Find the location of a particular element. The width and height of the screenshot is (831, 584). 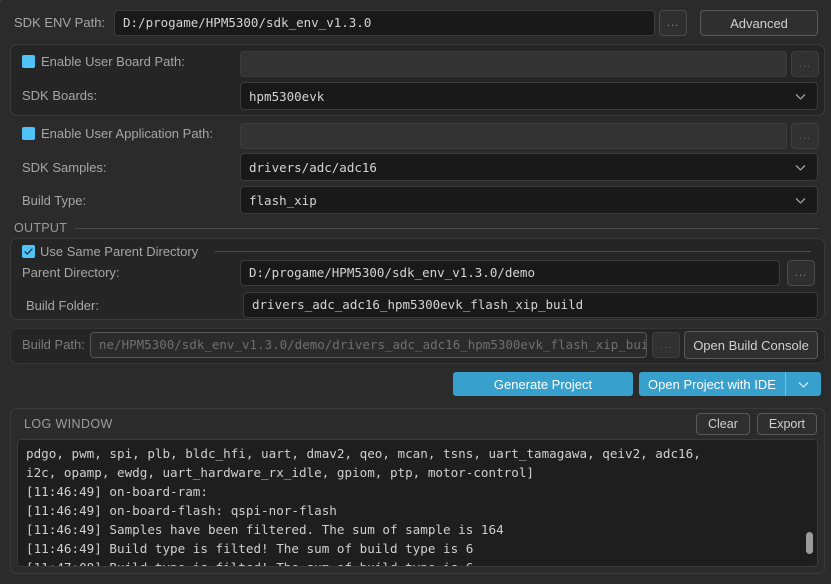

open-build-console-button: Open Build Console is located at coordinates (751, 345).